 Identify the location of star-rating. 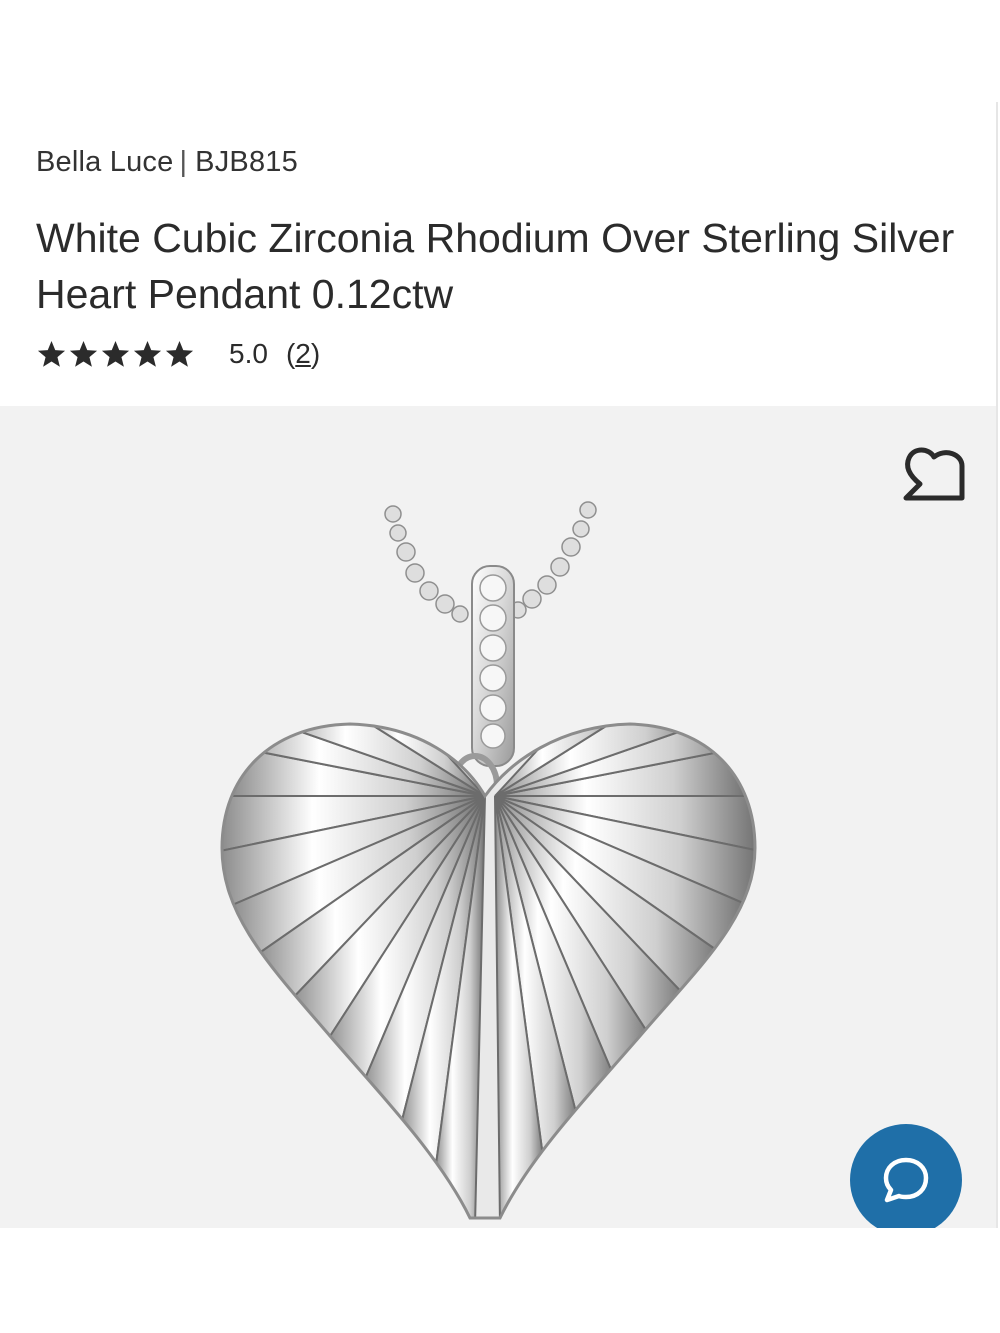
(115, 354).